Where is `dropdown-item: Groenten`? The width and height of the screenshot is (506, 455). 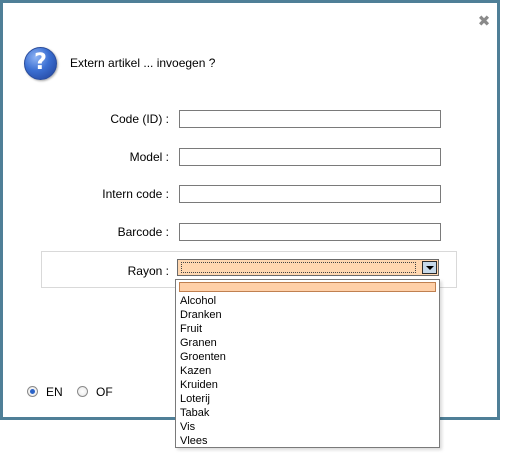 dropdown-item: Groenten is located at coordinates (203, 357).